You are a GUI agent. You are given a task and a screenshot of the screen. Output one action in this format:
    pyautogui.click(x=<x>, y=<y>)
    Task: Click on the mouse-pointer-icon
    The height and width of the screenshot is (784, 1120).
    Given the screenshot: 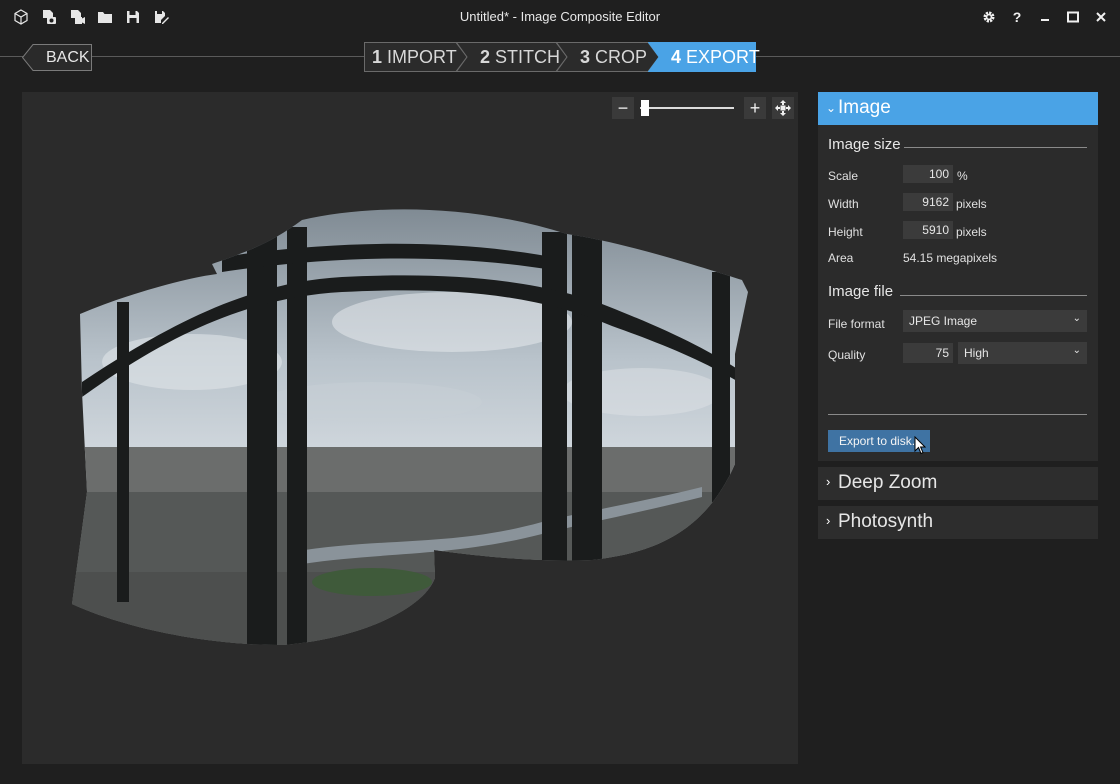 What is the action you would take?
    pyautogui.click(x=920, y=445)
    